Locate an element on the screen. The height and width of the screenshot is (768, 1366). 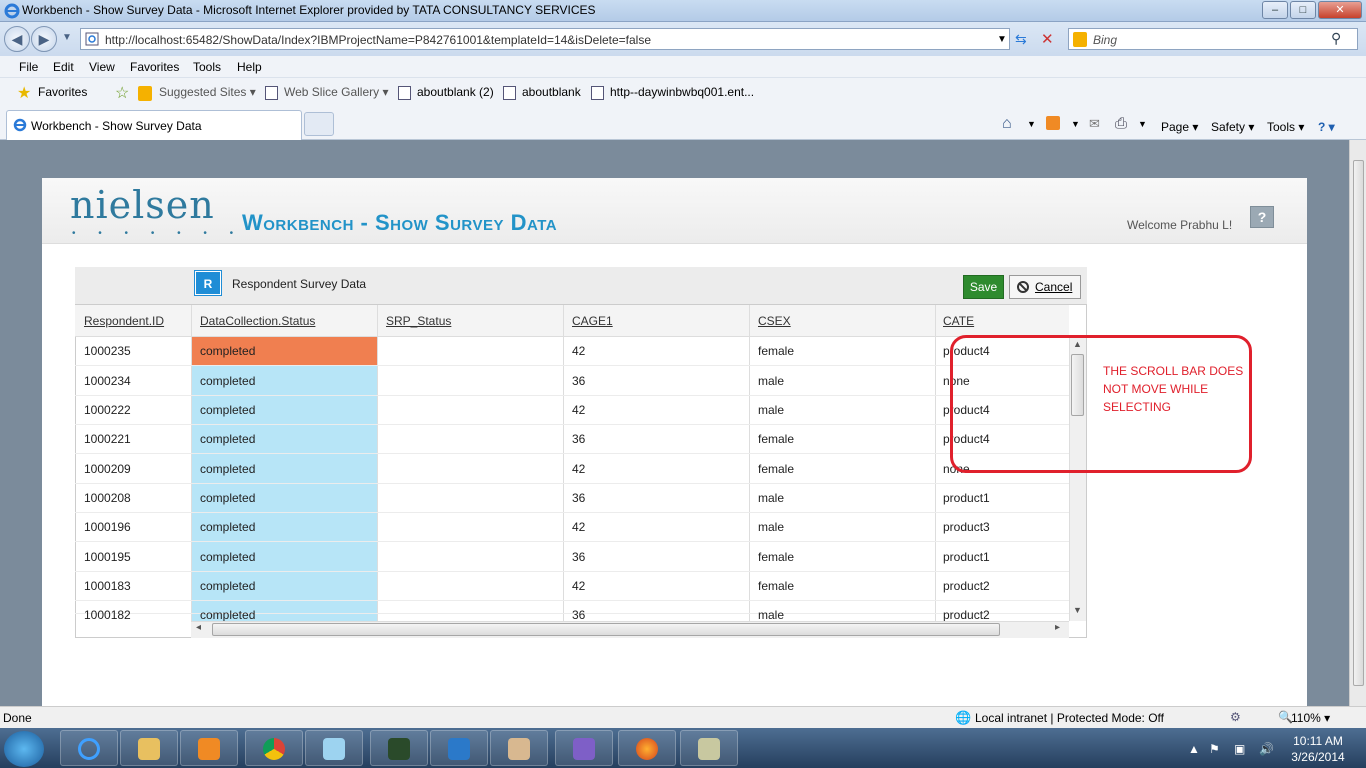
tray-expand-icon: ▲ is located at coordinates (1194, 749).